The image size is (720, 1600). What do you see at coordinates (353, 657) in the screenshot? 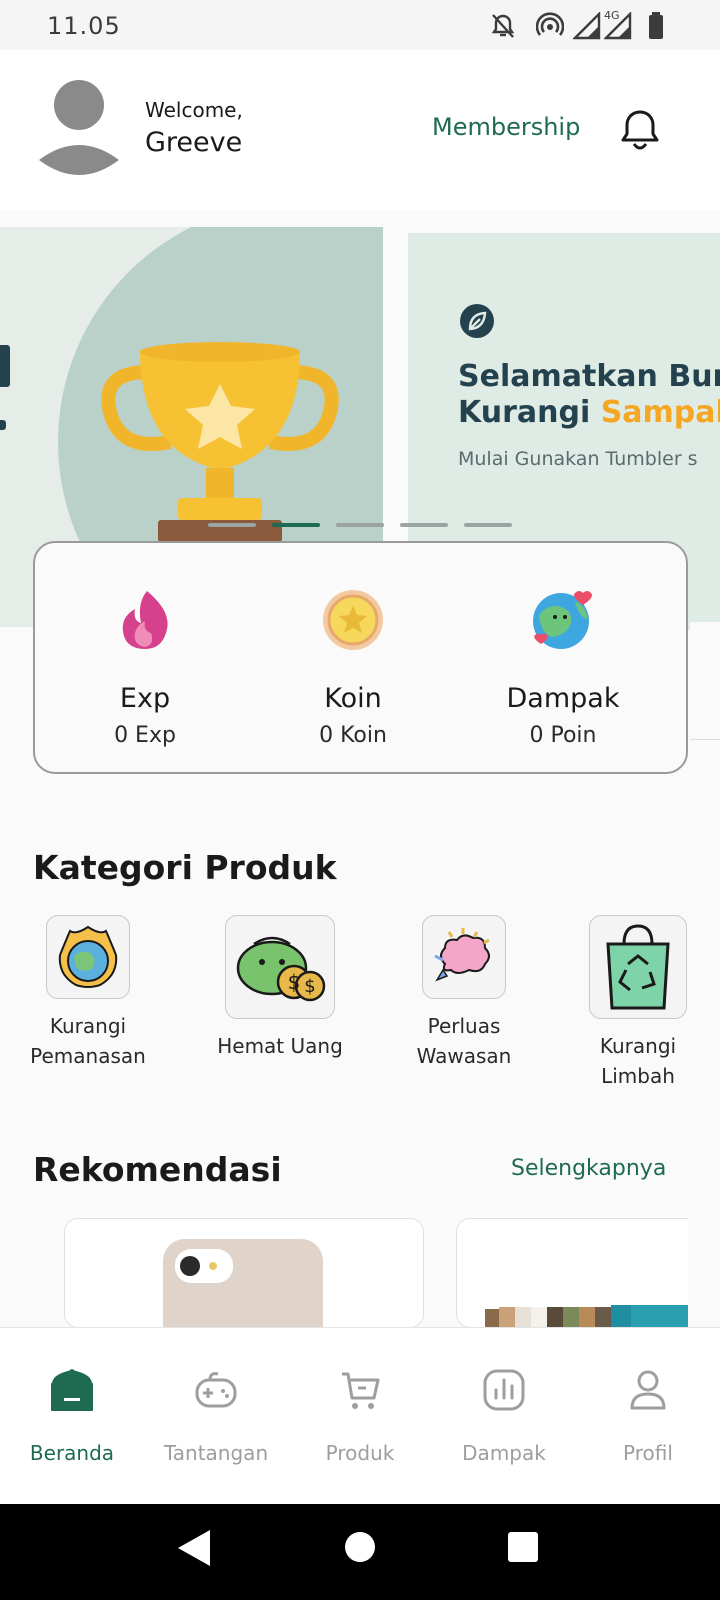
I see `stat-koin: Koin 0 Koin` at bounding box center [353, 657].